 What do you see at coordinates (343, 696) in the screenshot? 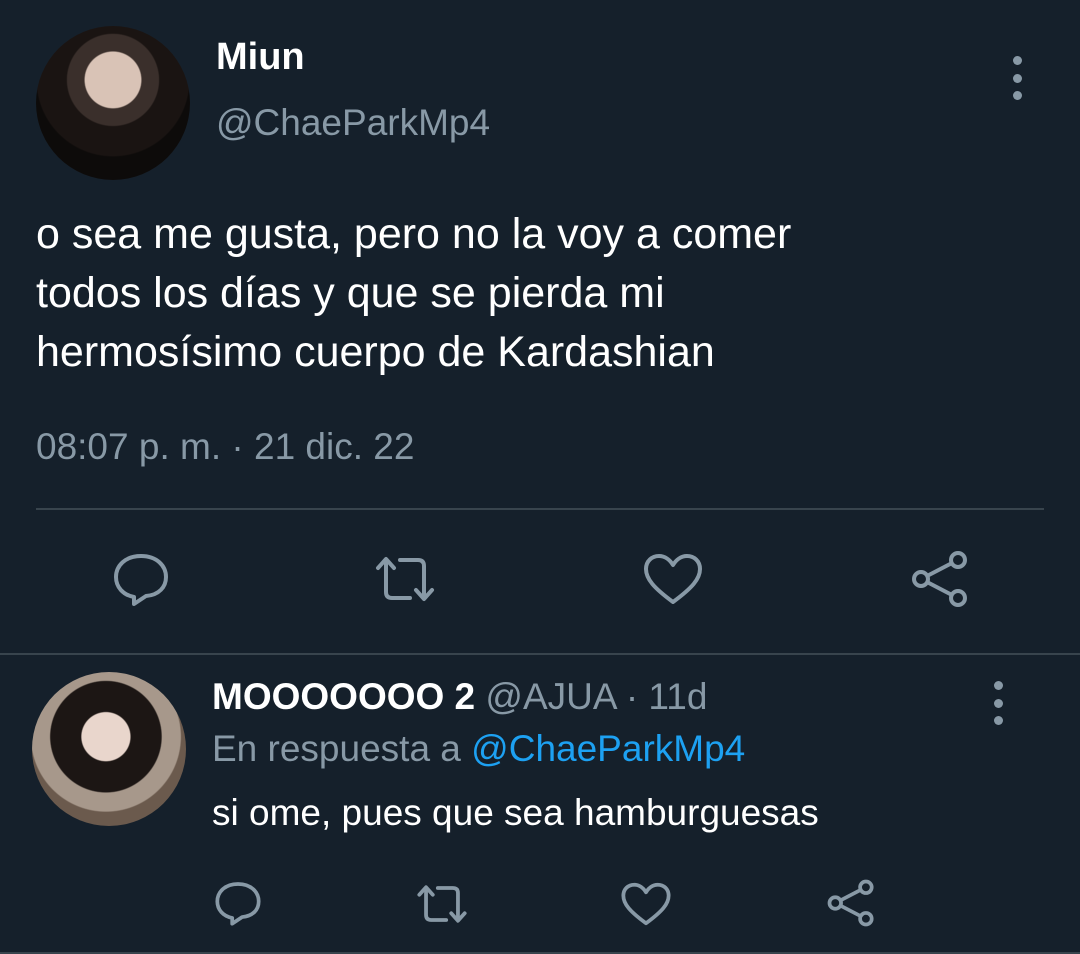
I see `display-name: MOOOOOOO 2` at bounding box center [343, 696].